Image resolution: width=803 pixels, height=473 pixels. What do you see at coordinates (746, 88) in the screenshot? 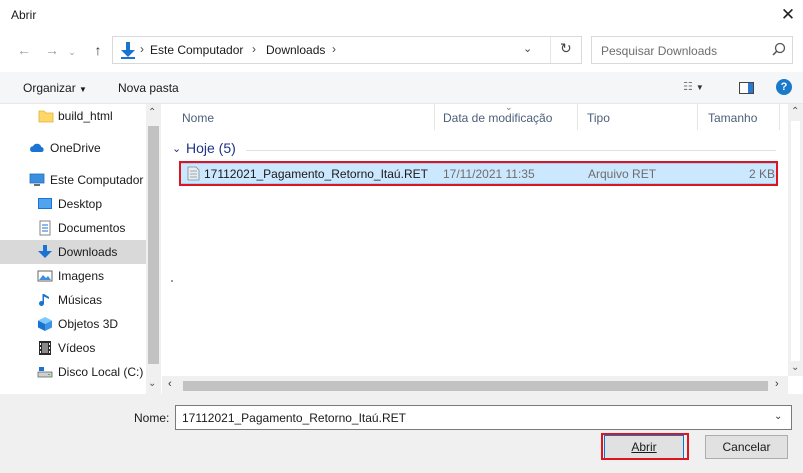
I see `preview-pane-icon` at bounding box center [746, 88].